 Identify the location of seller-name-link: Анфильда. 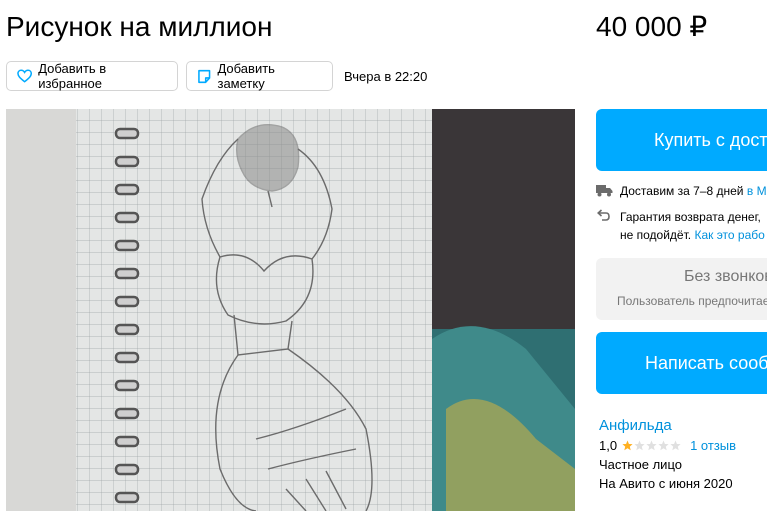
(635, 425).